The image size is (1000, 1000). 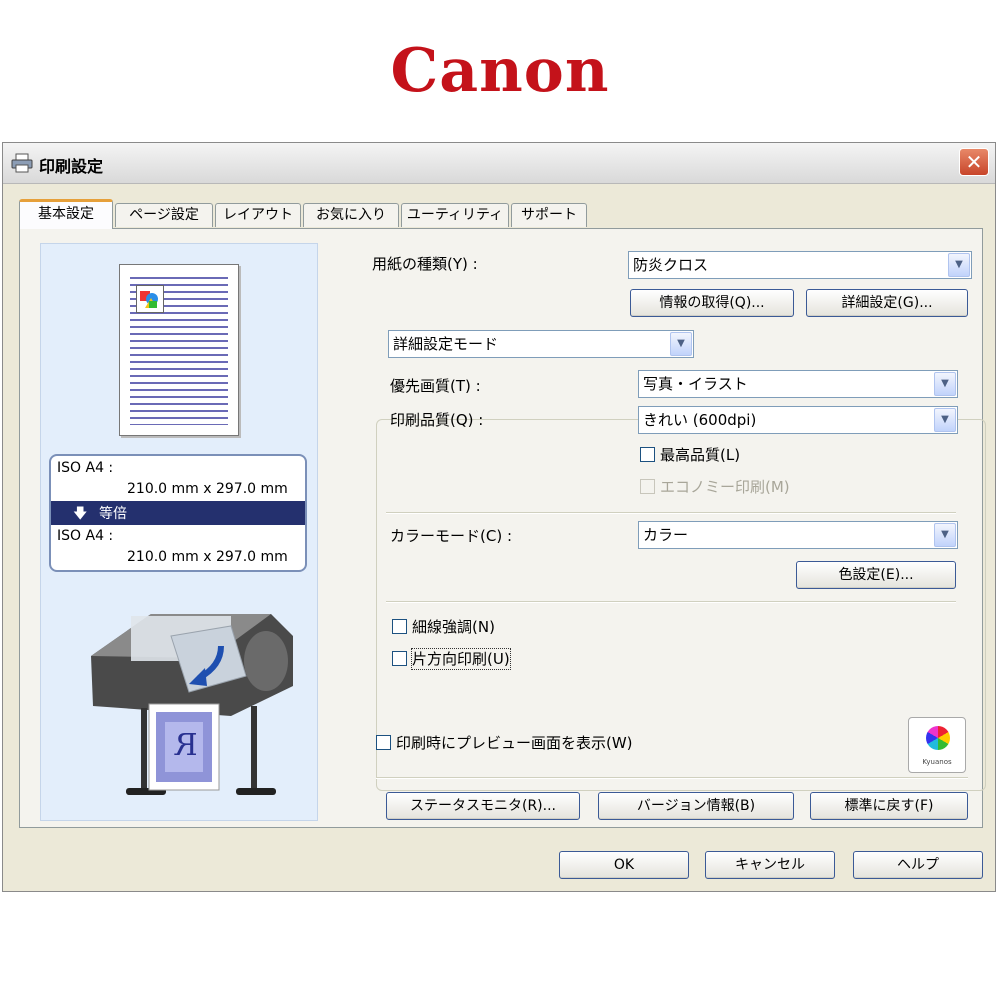 What do you see at coordinates (207, 489) in the screenshot?
I see `input-size-dims: 210.0 mm x 297.0 mm` at bounding box center [207, 489].